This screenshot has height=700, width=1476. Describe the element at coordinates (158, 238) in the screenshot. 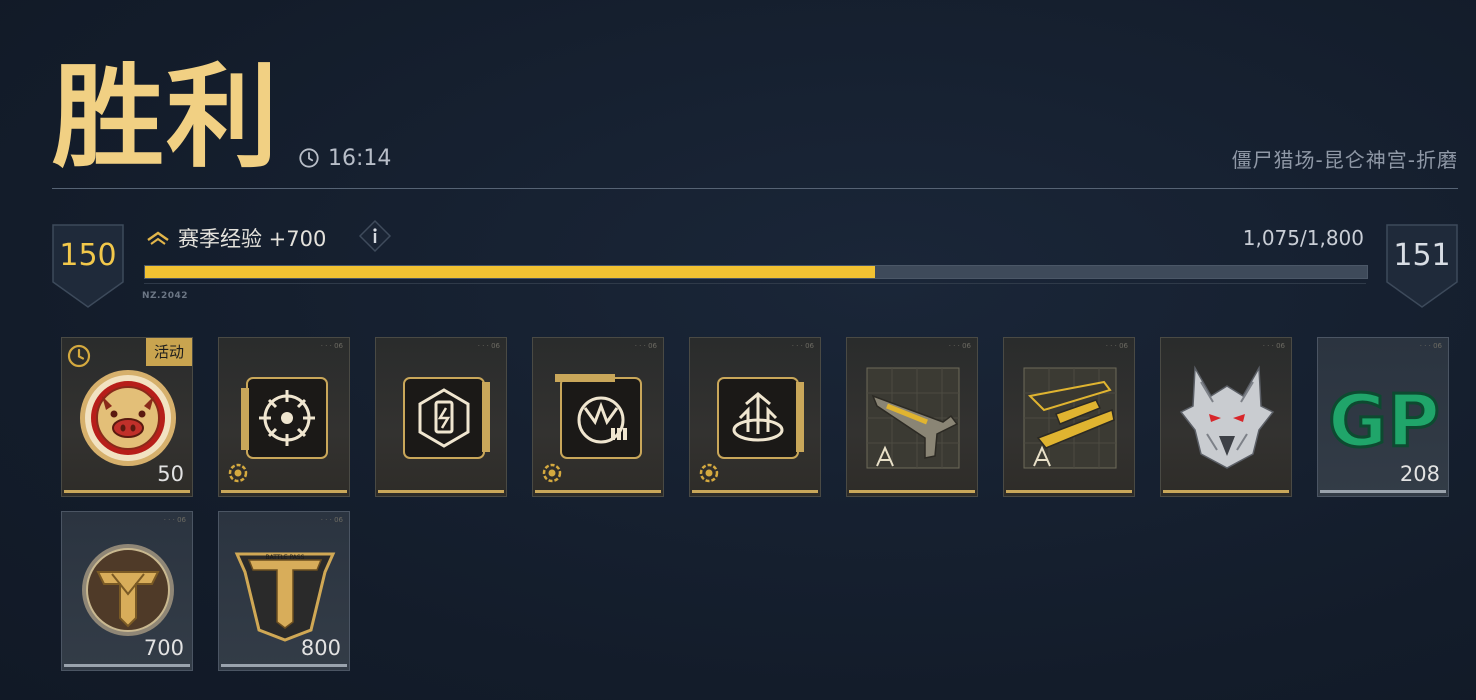

I see `rank-chevron-icon` at that location.